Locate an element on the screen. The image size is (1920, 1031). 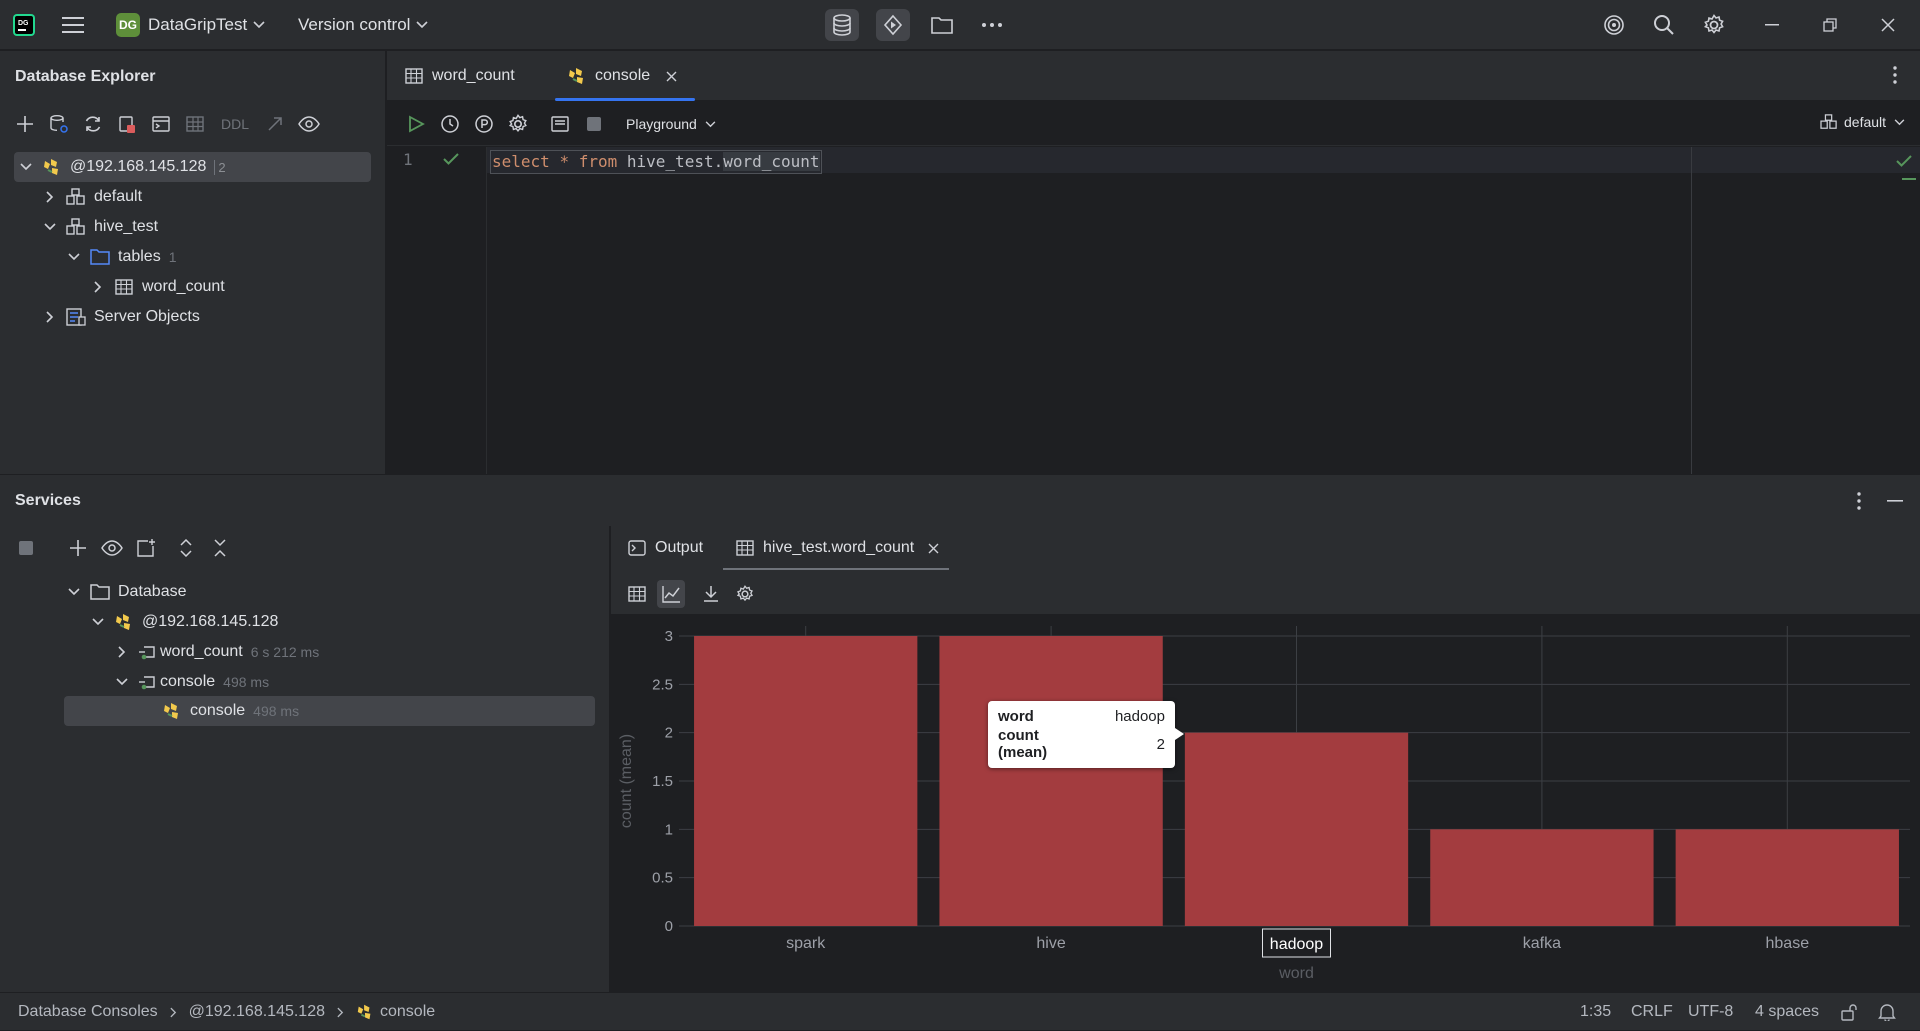
tree-item-datasource: @192.168.145.128 2 is located at coordinates (192, 167).